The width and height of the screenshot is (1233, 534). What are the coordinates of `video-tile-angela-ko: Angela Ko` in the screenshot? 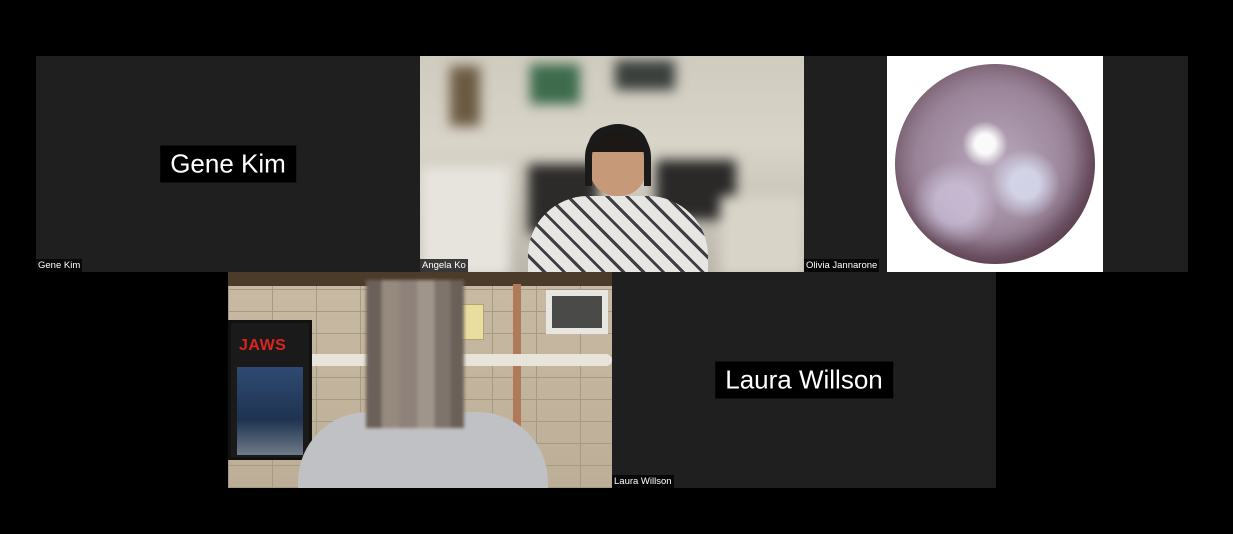 It's located at (612, 164).